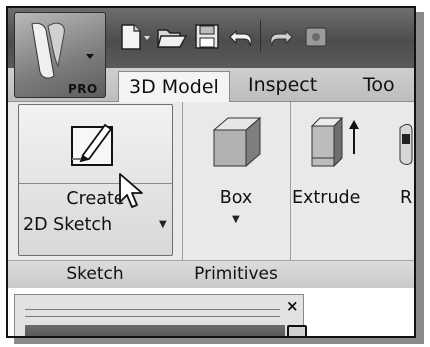 This screenshot has width=430, height=347. Describe the element at coordinates (243, 37) in the screenshot. I see `undo-icon` at that location.